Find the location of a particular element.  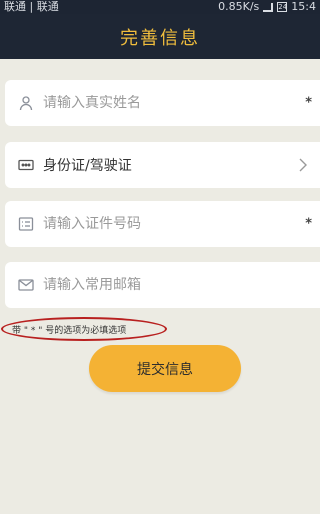

user-icon is located at coordinates (26, 103).